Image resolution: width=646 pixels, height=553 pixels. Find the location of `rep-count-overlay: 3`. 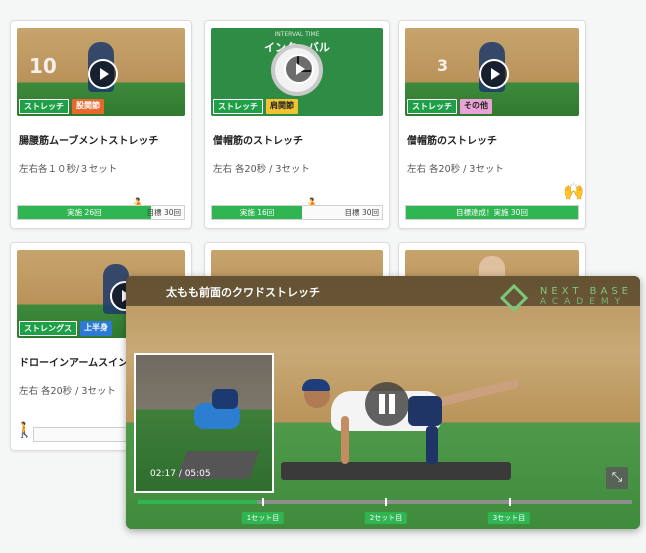

rep-count-overlay: 3 is located at coordinates (443, 65).